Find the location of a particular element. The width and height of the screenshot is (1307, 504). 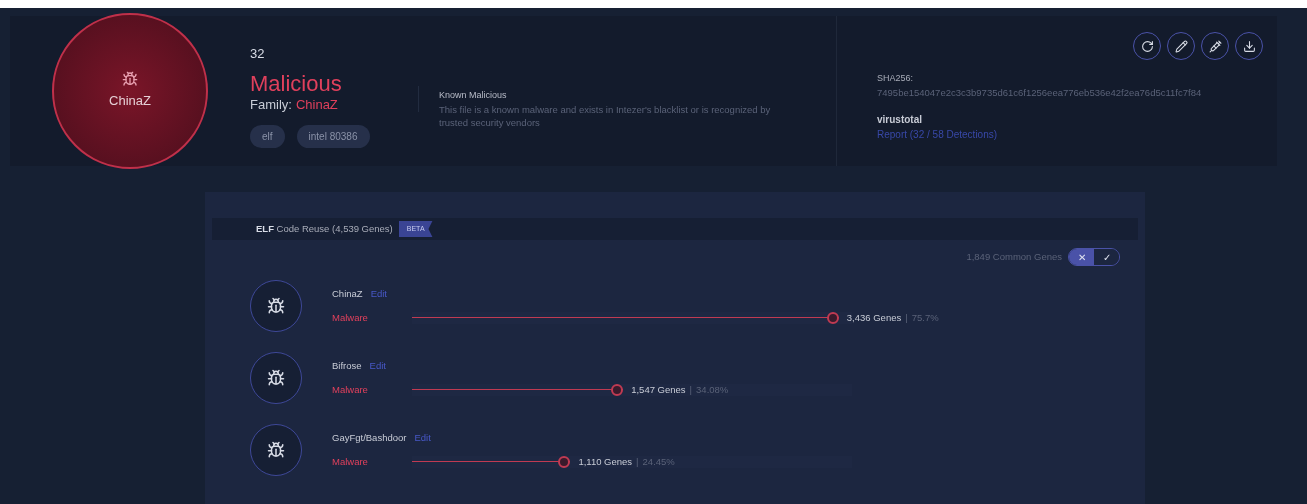

syringe-icon is located at coordinates (1215, 46).